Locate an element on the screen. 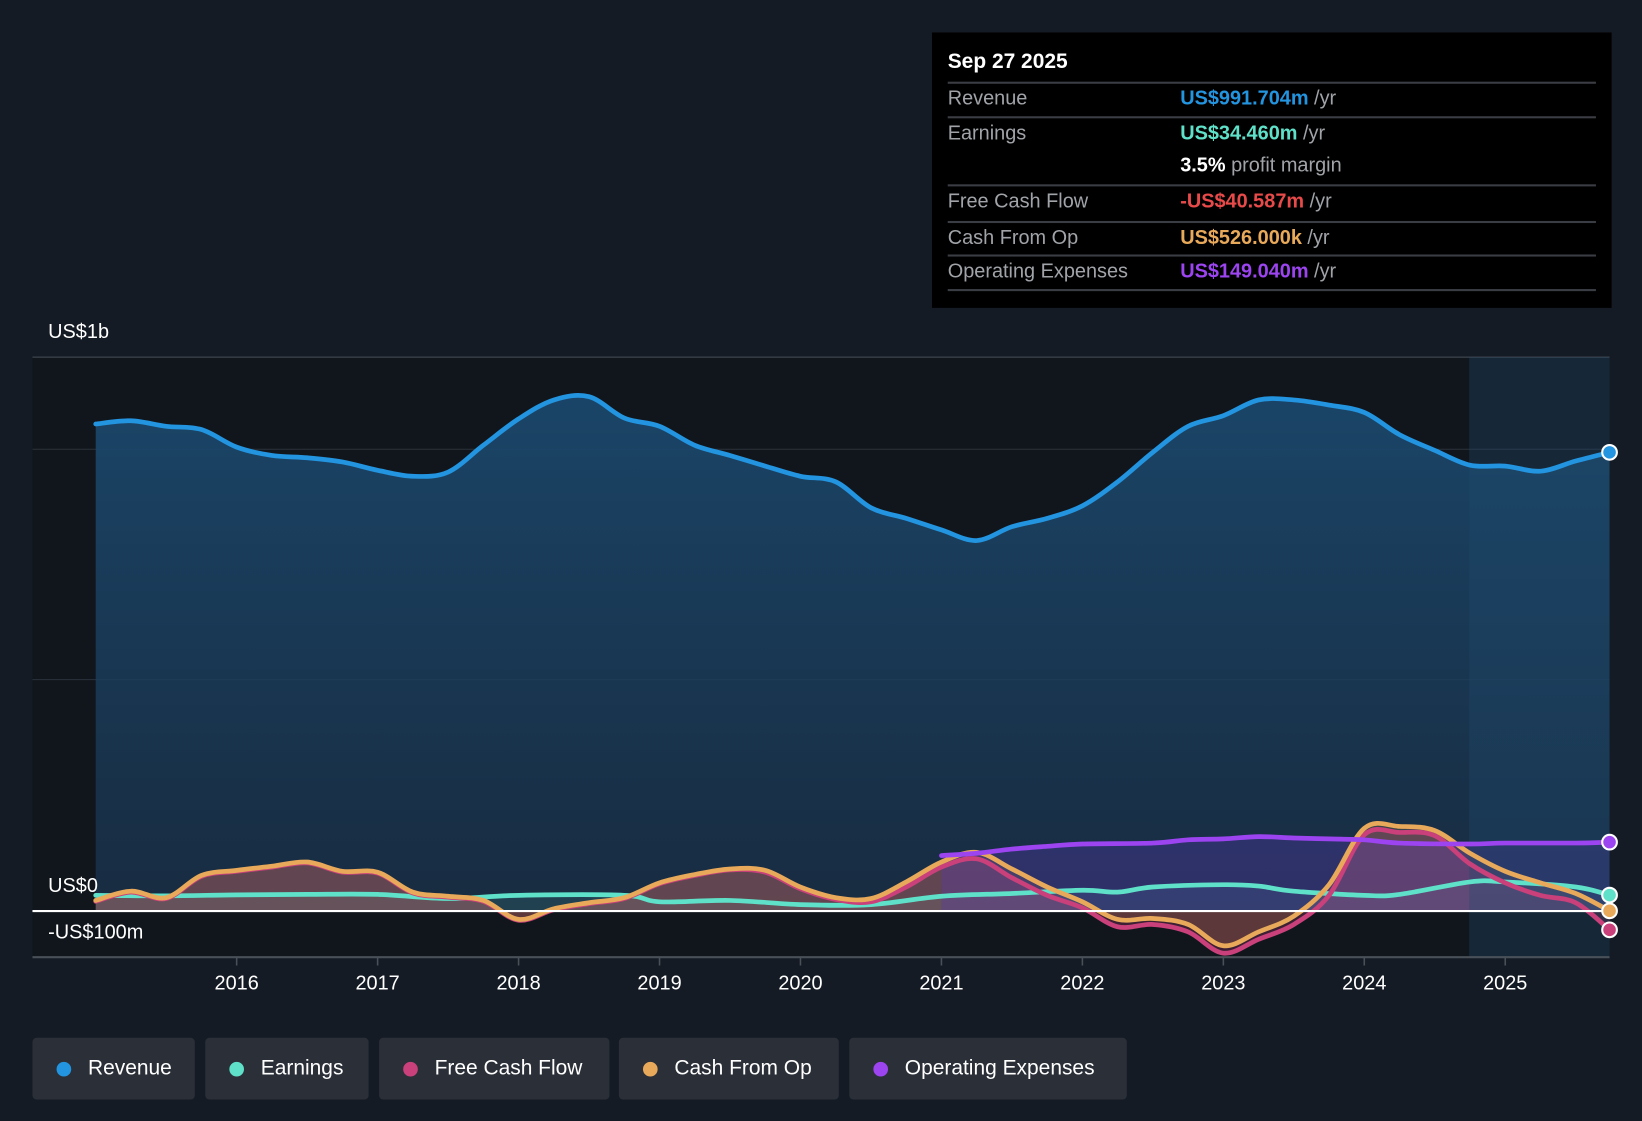 This screenshot has height=1121, width=1642. y-label-top: US$1b is located at coordinates (79, 332).